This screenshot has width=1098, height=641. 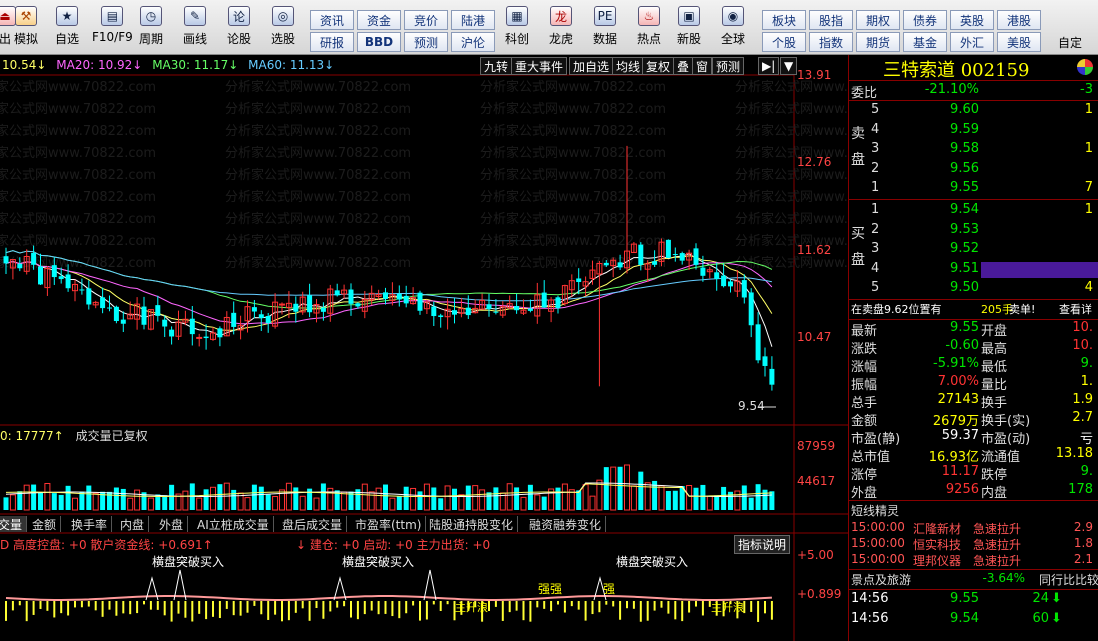 What do you see at coordinates (628, 66) in the screenshot?
I see `btn-moving-average: 均线` at bounding box center [628, 66].